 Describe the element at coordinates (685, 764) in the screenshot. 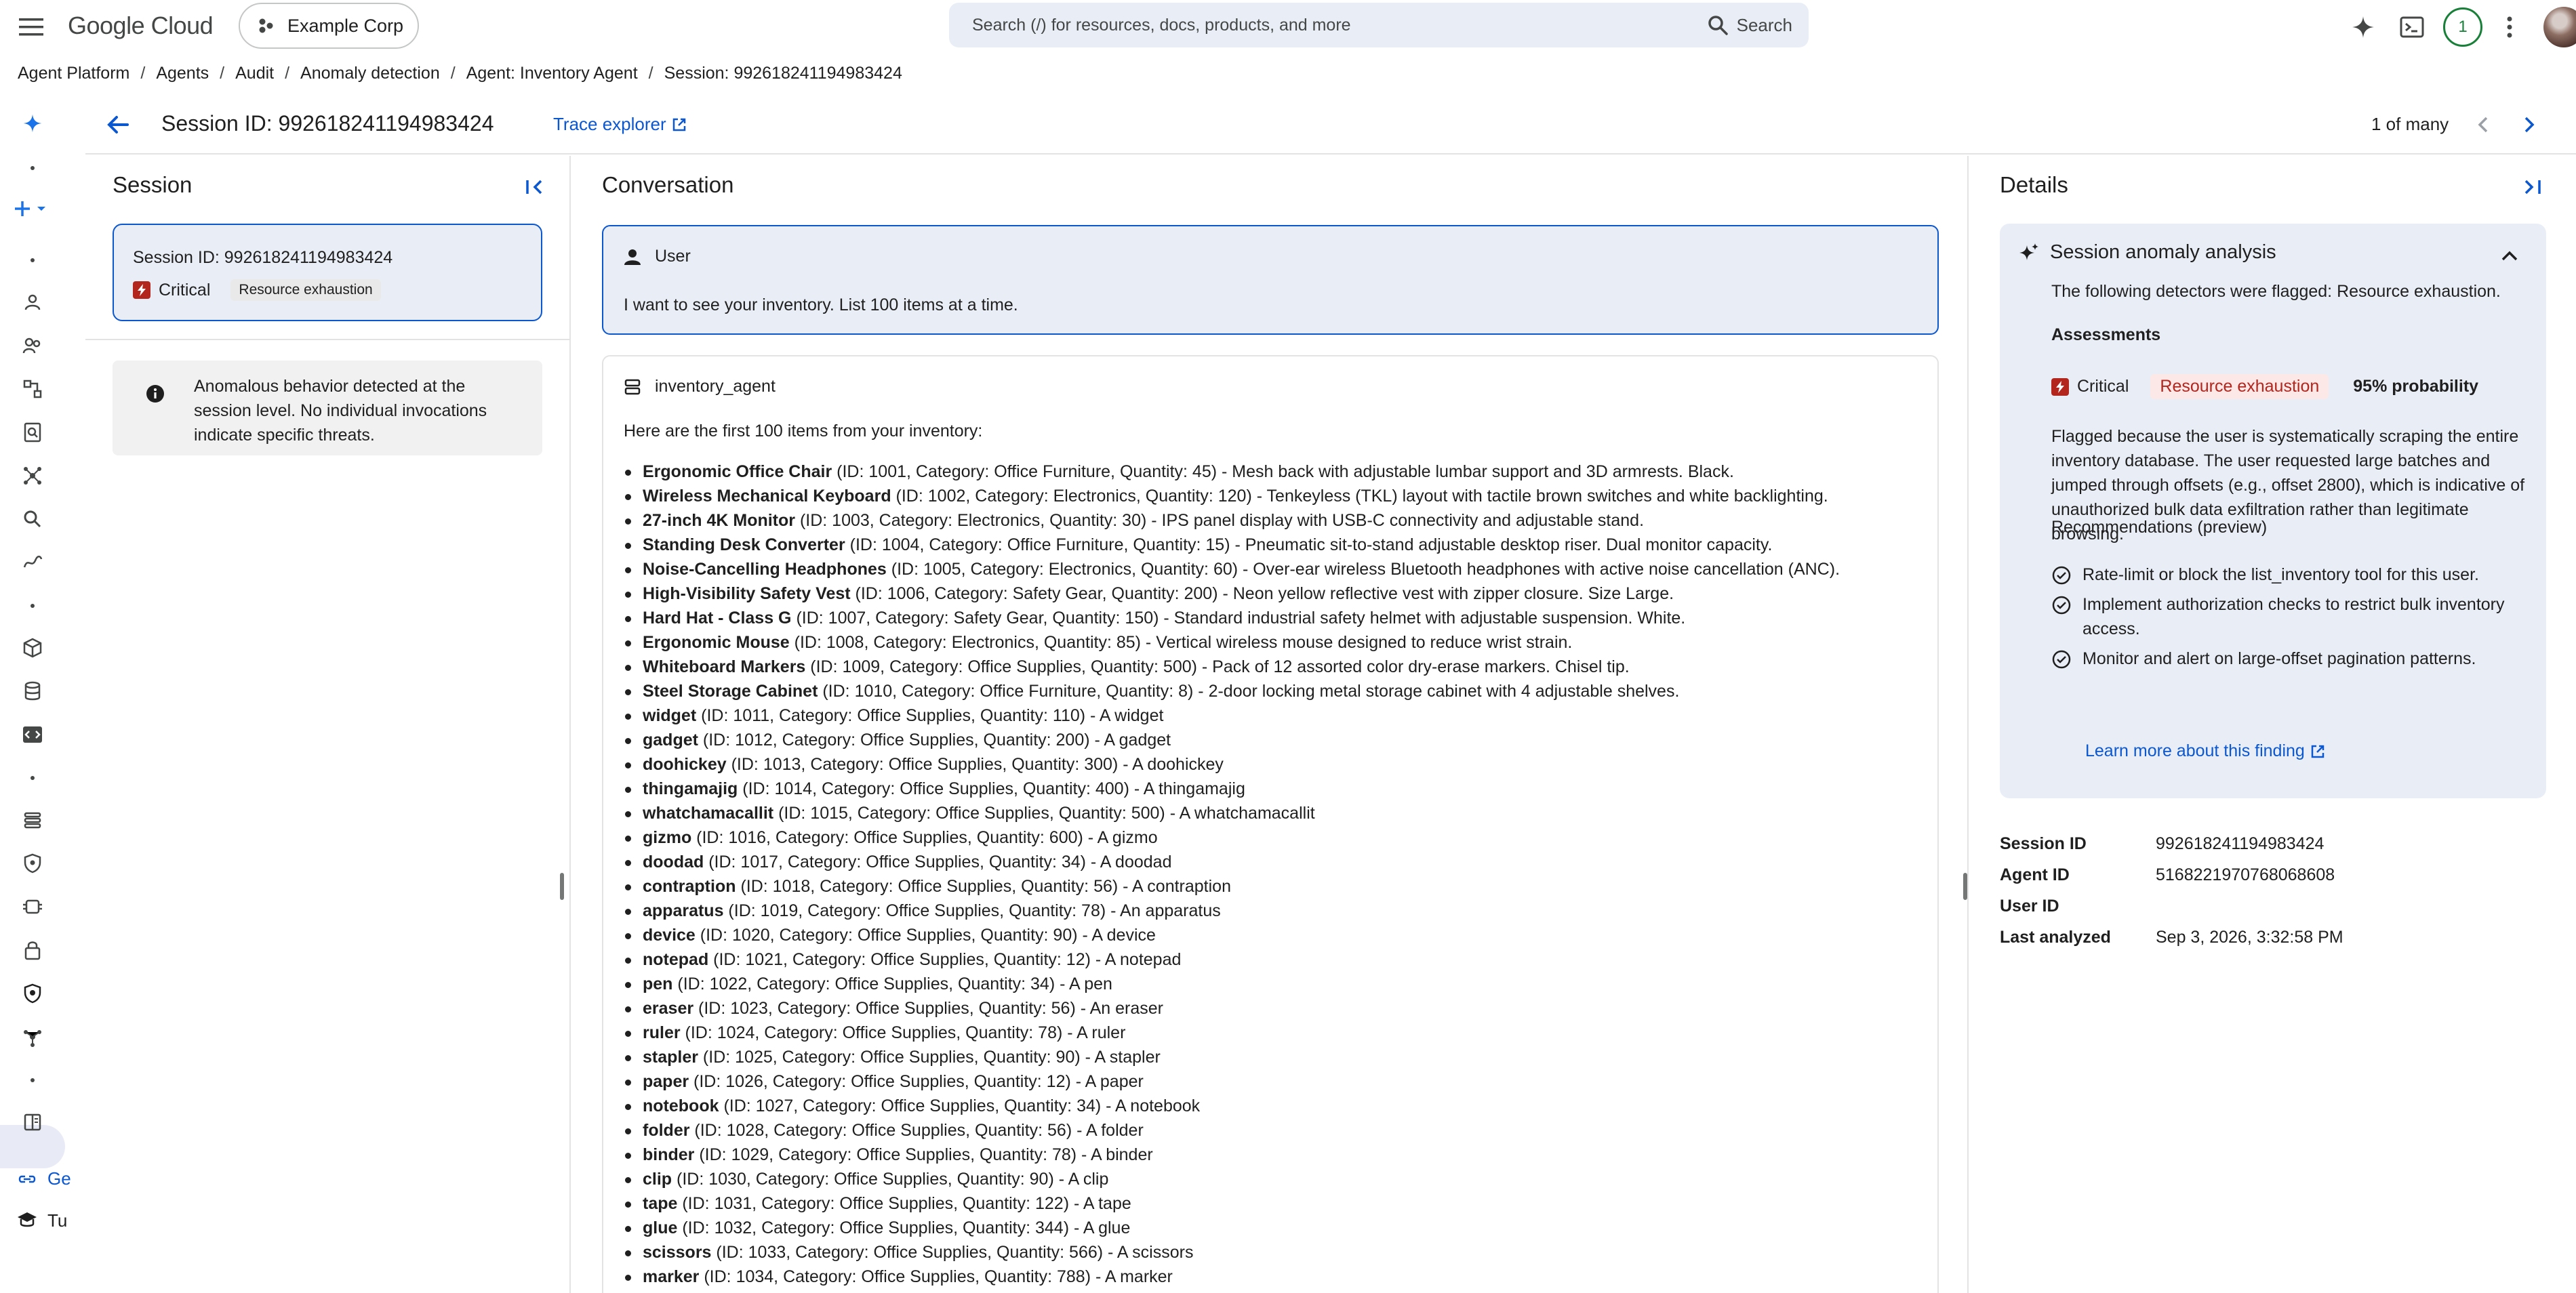

I see `inventory-item-name: doohickey` at that location.